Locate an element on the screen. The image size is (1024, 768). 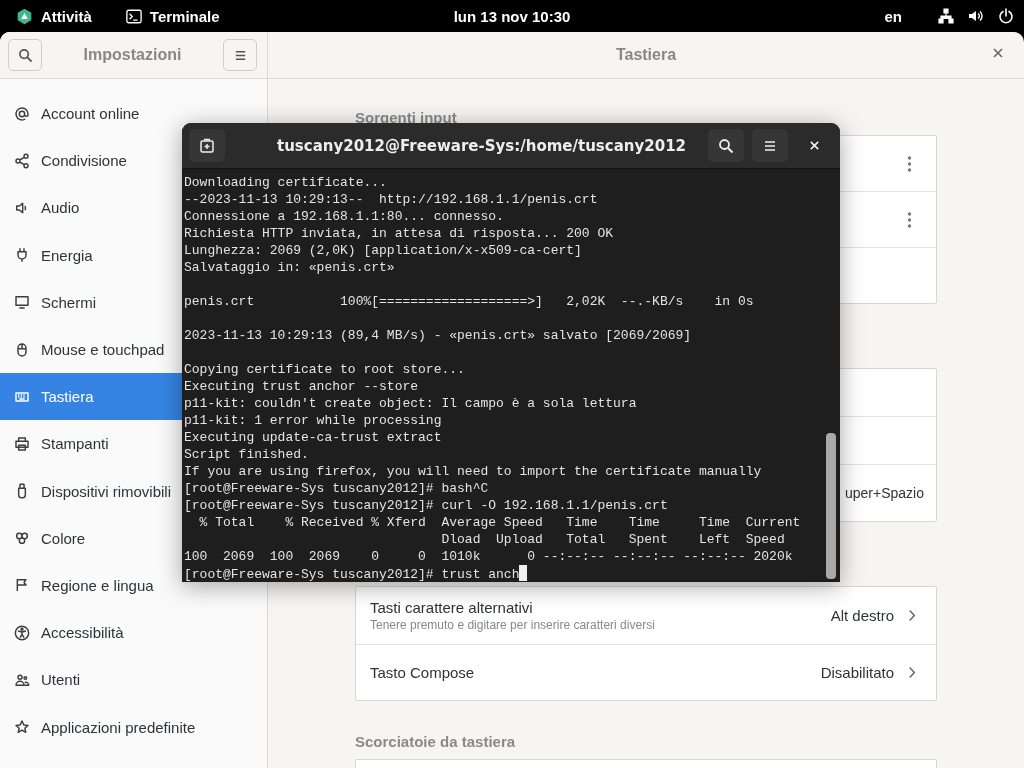
sidebar-item: Account online is located at coordinates (91, 114).